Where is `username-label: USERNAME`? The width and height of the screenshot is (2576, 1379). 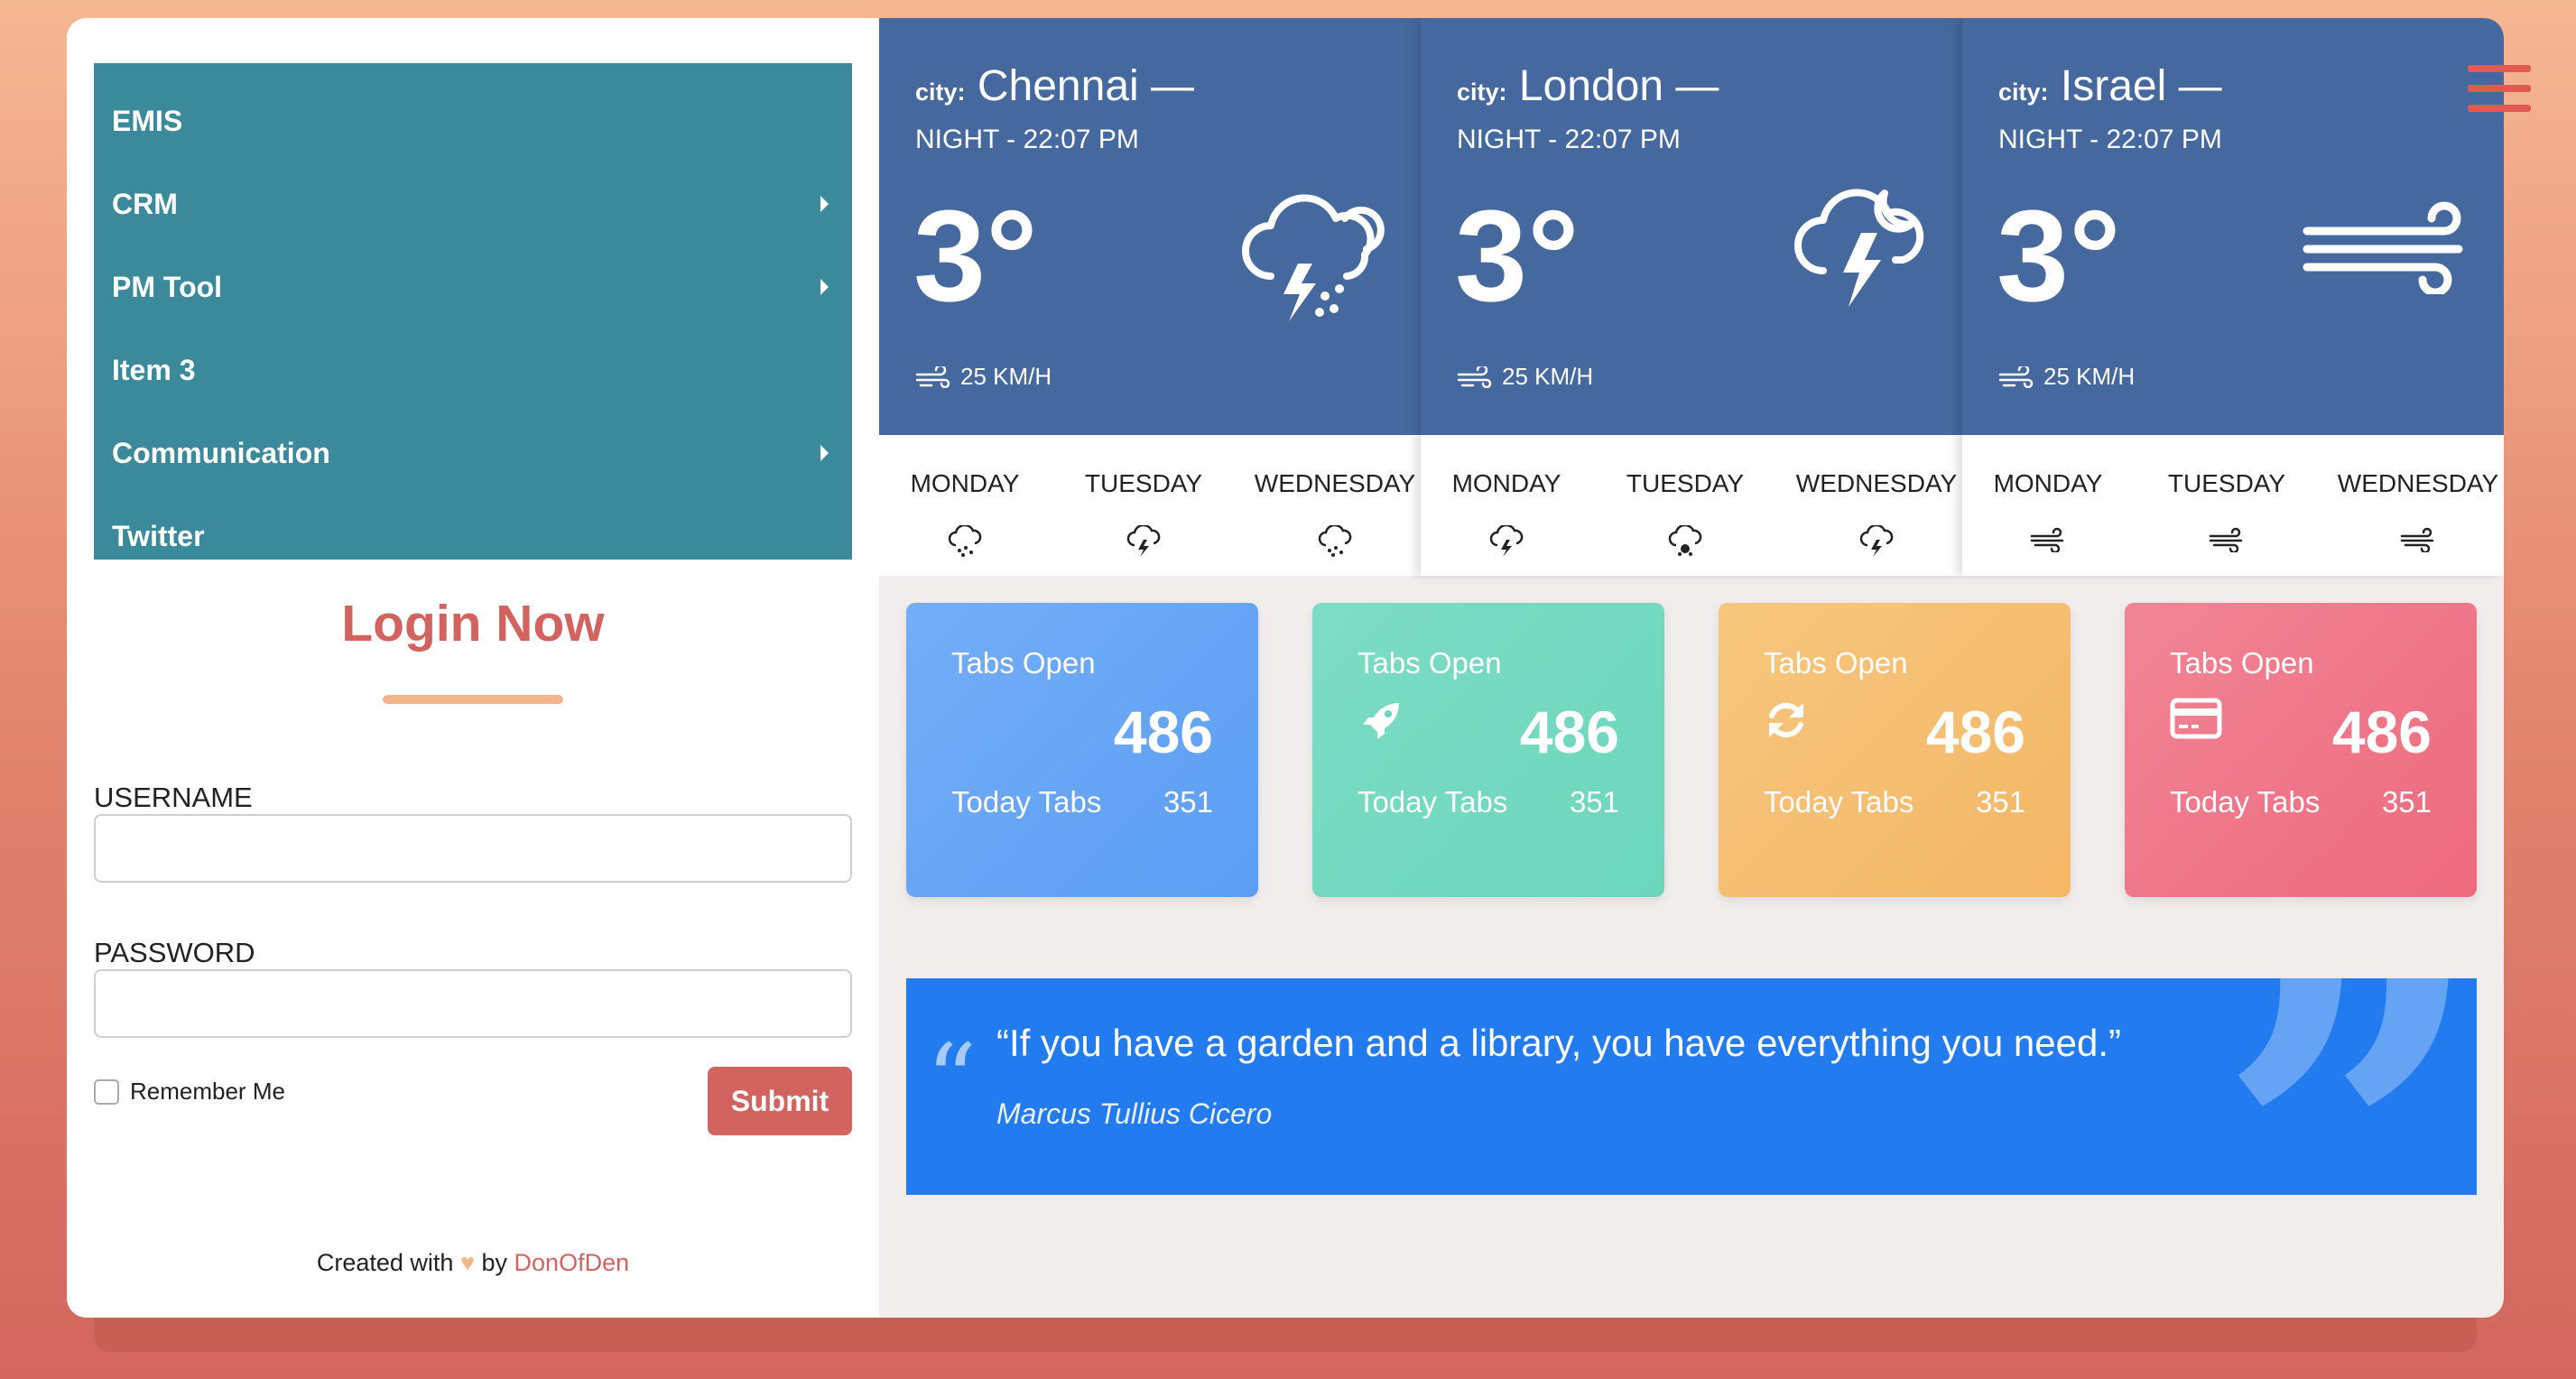
username-label: USERNAME is located at coordinates (173, 797).